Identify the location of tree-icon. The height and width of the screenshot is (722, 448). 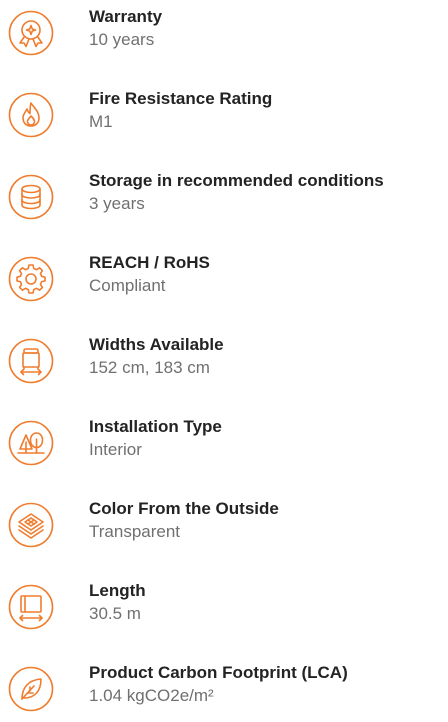
(31, 443).